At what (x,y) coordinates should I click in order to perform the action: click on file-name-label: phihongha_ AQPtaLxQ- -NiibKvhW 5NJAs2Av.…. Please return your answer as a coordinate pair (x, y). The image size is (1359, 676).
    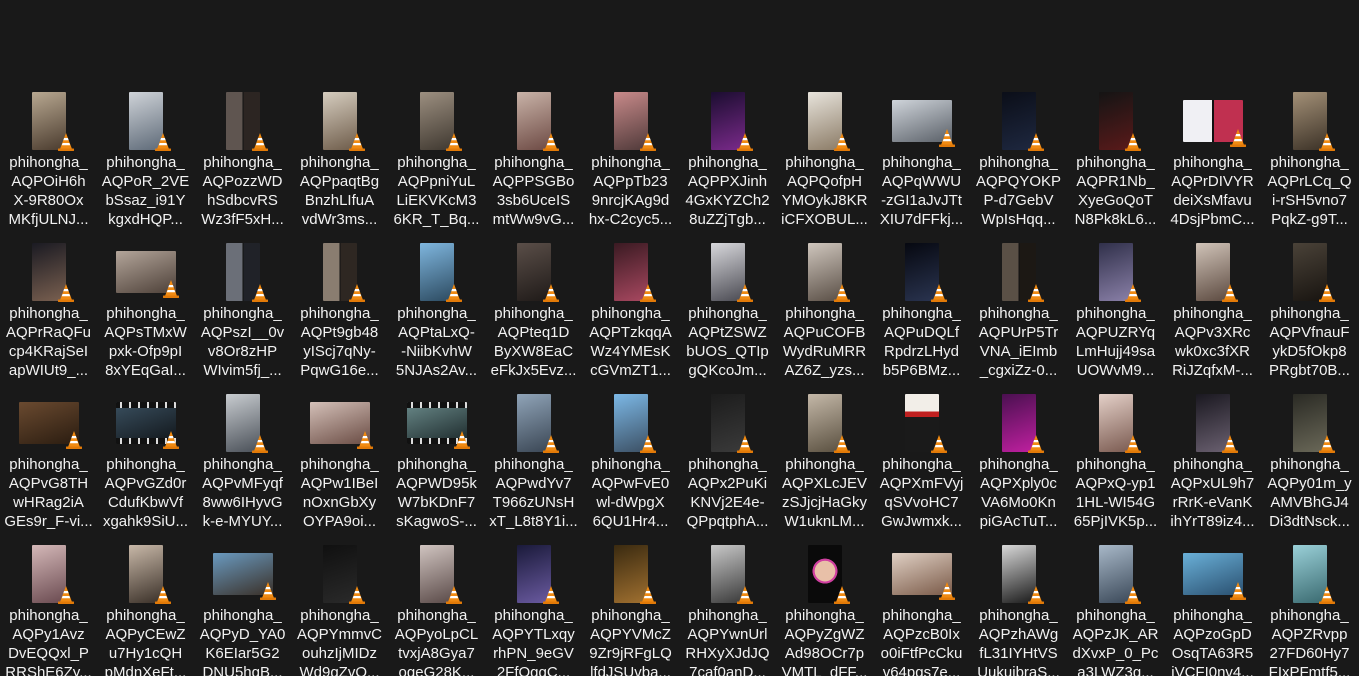
    Looking at the image, I should click on (436, 342).